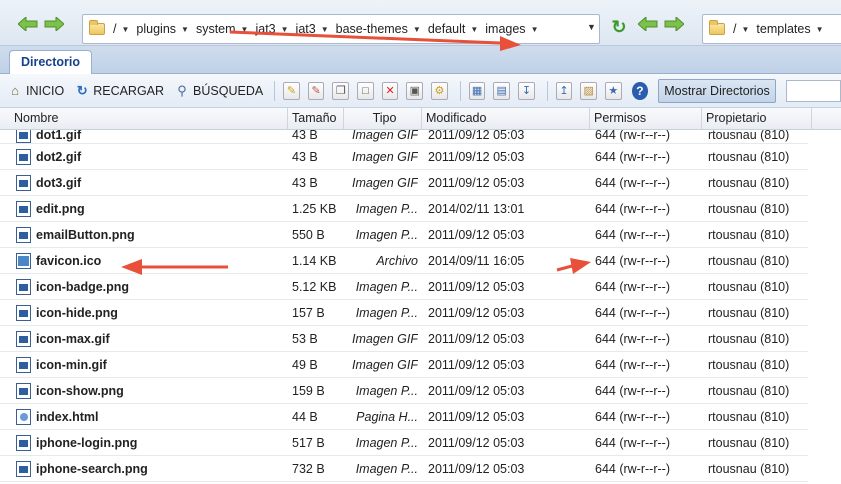 This screenshot has height=484, width=841. Describe the element at coordinates (162, 29) in the screenshot. I see `left-crumb: plugins ▼` at that location.